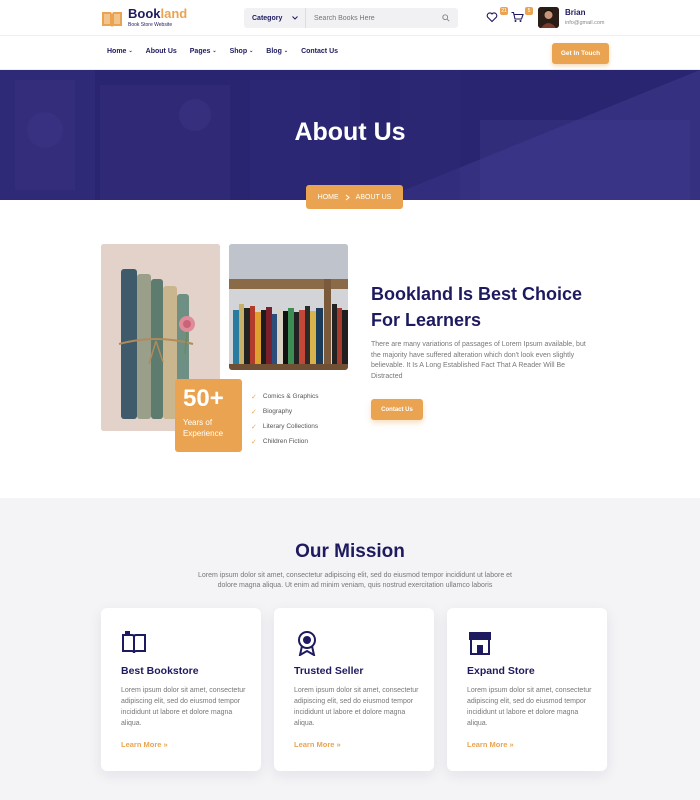  What do you see at coordinates (575, 12) in the screenshot?
I see `user-name: Brian` at bounding box center [575, 12].